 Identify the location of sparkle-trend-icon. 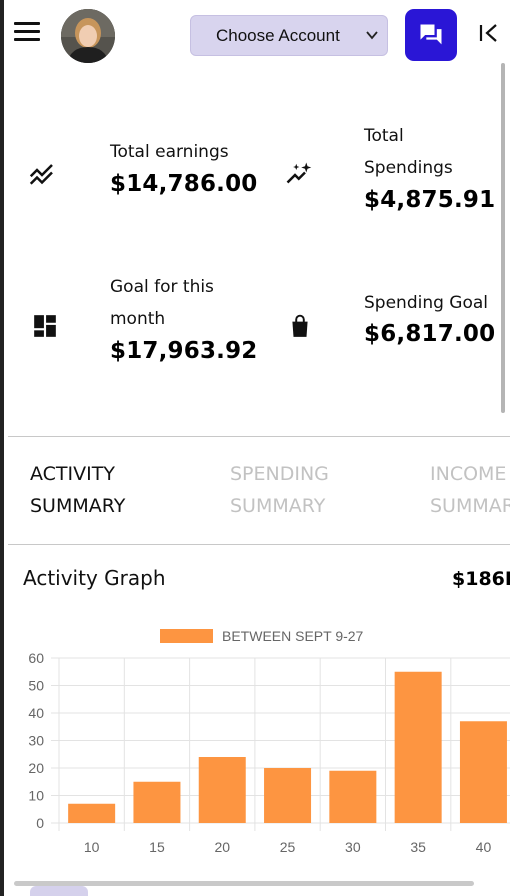
(299, 173).